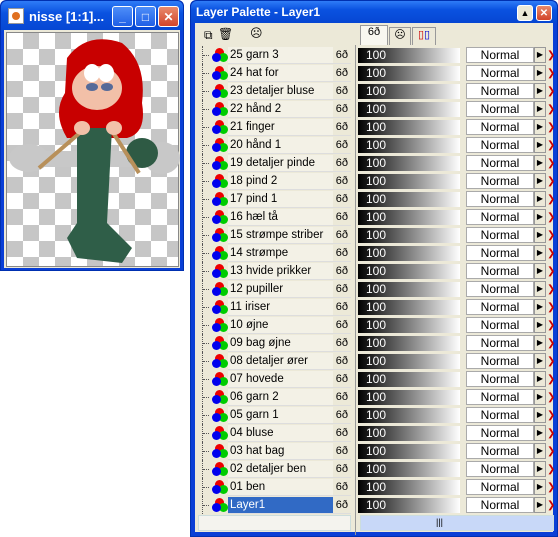 The height and width of the screenshot is (537, 558). I want to click on layer-row: 25 garn 3 6ð, so click(274, 55).